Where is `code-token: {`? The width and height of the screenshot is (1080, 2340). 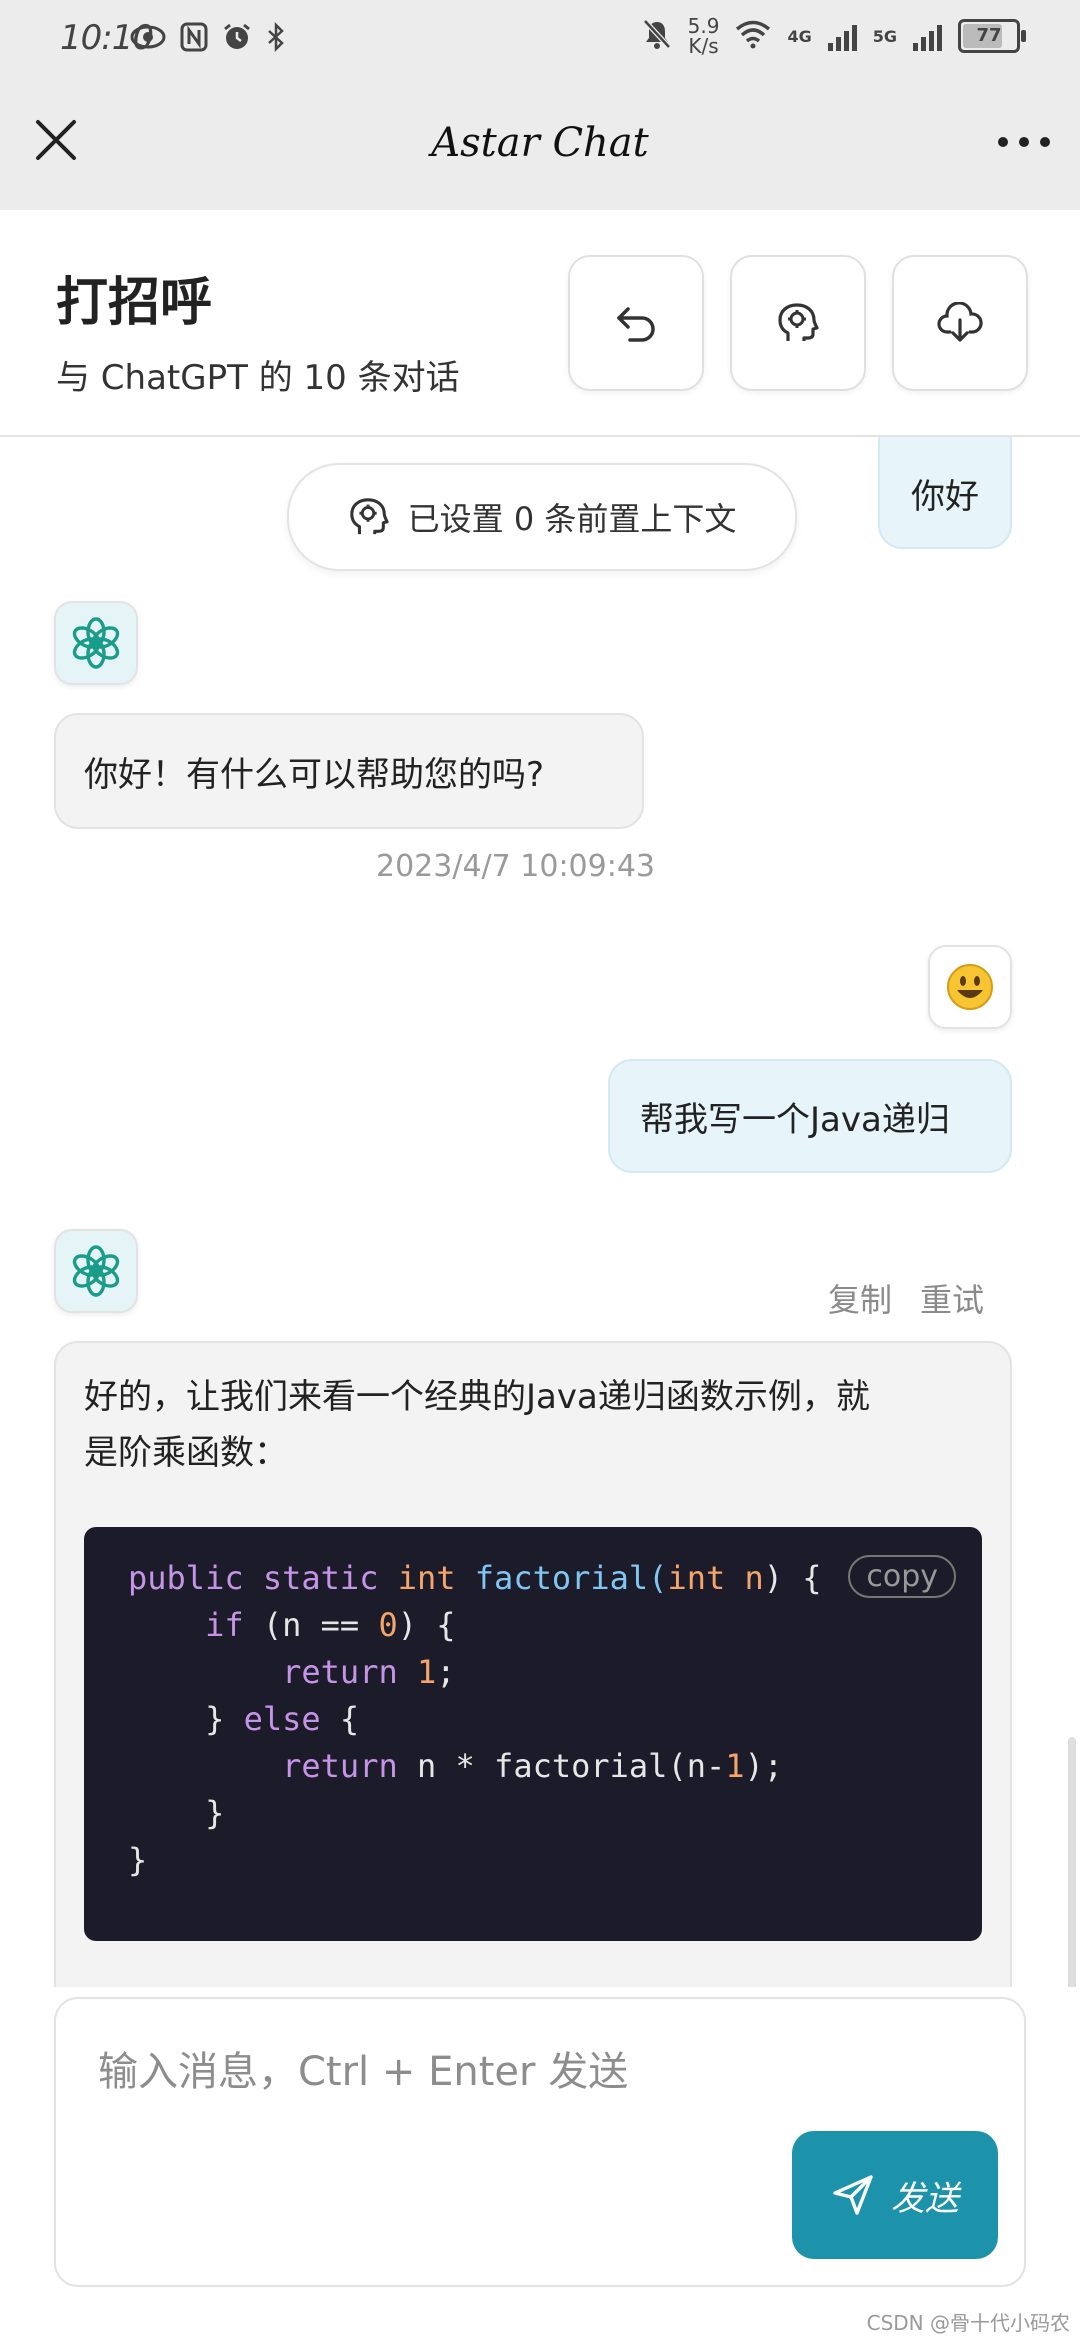
code-token: { is located at coordinates (340, 1719).